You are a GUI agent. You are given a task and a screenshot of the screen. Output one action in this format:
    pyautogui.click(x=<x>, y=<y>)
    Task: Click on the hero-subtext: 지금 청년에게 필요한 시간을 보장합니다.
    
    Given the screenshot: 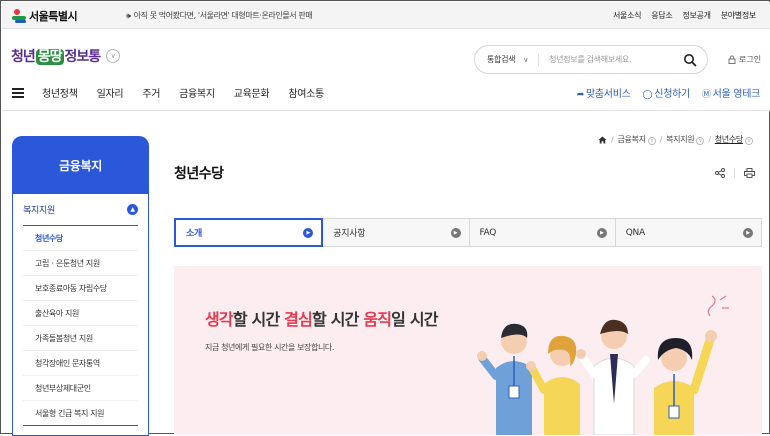 What is the action you would take?
    pyautogui.click(x=270, y=347)
    